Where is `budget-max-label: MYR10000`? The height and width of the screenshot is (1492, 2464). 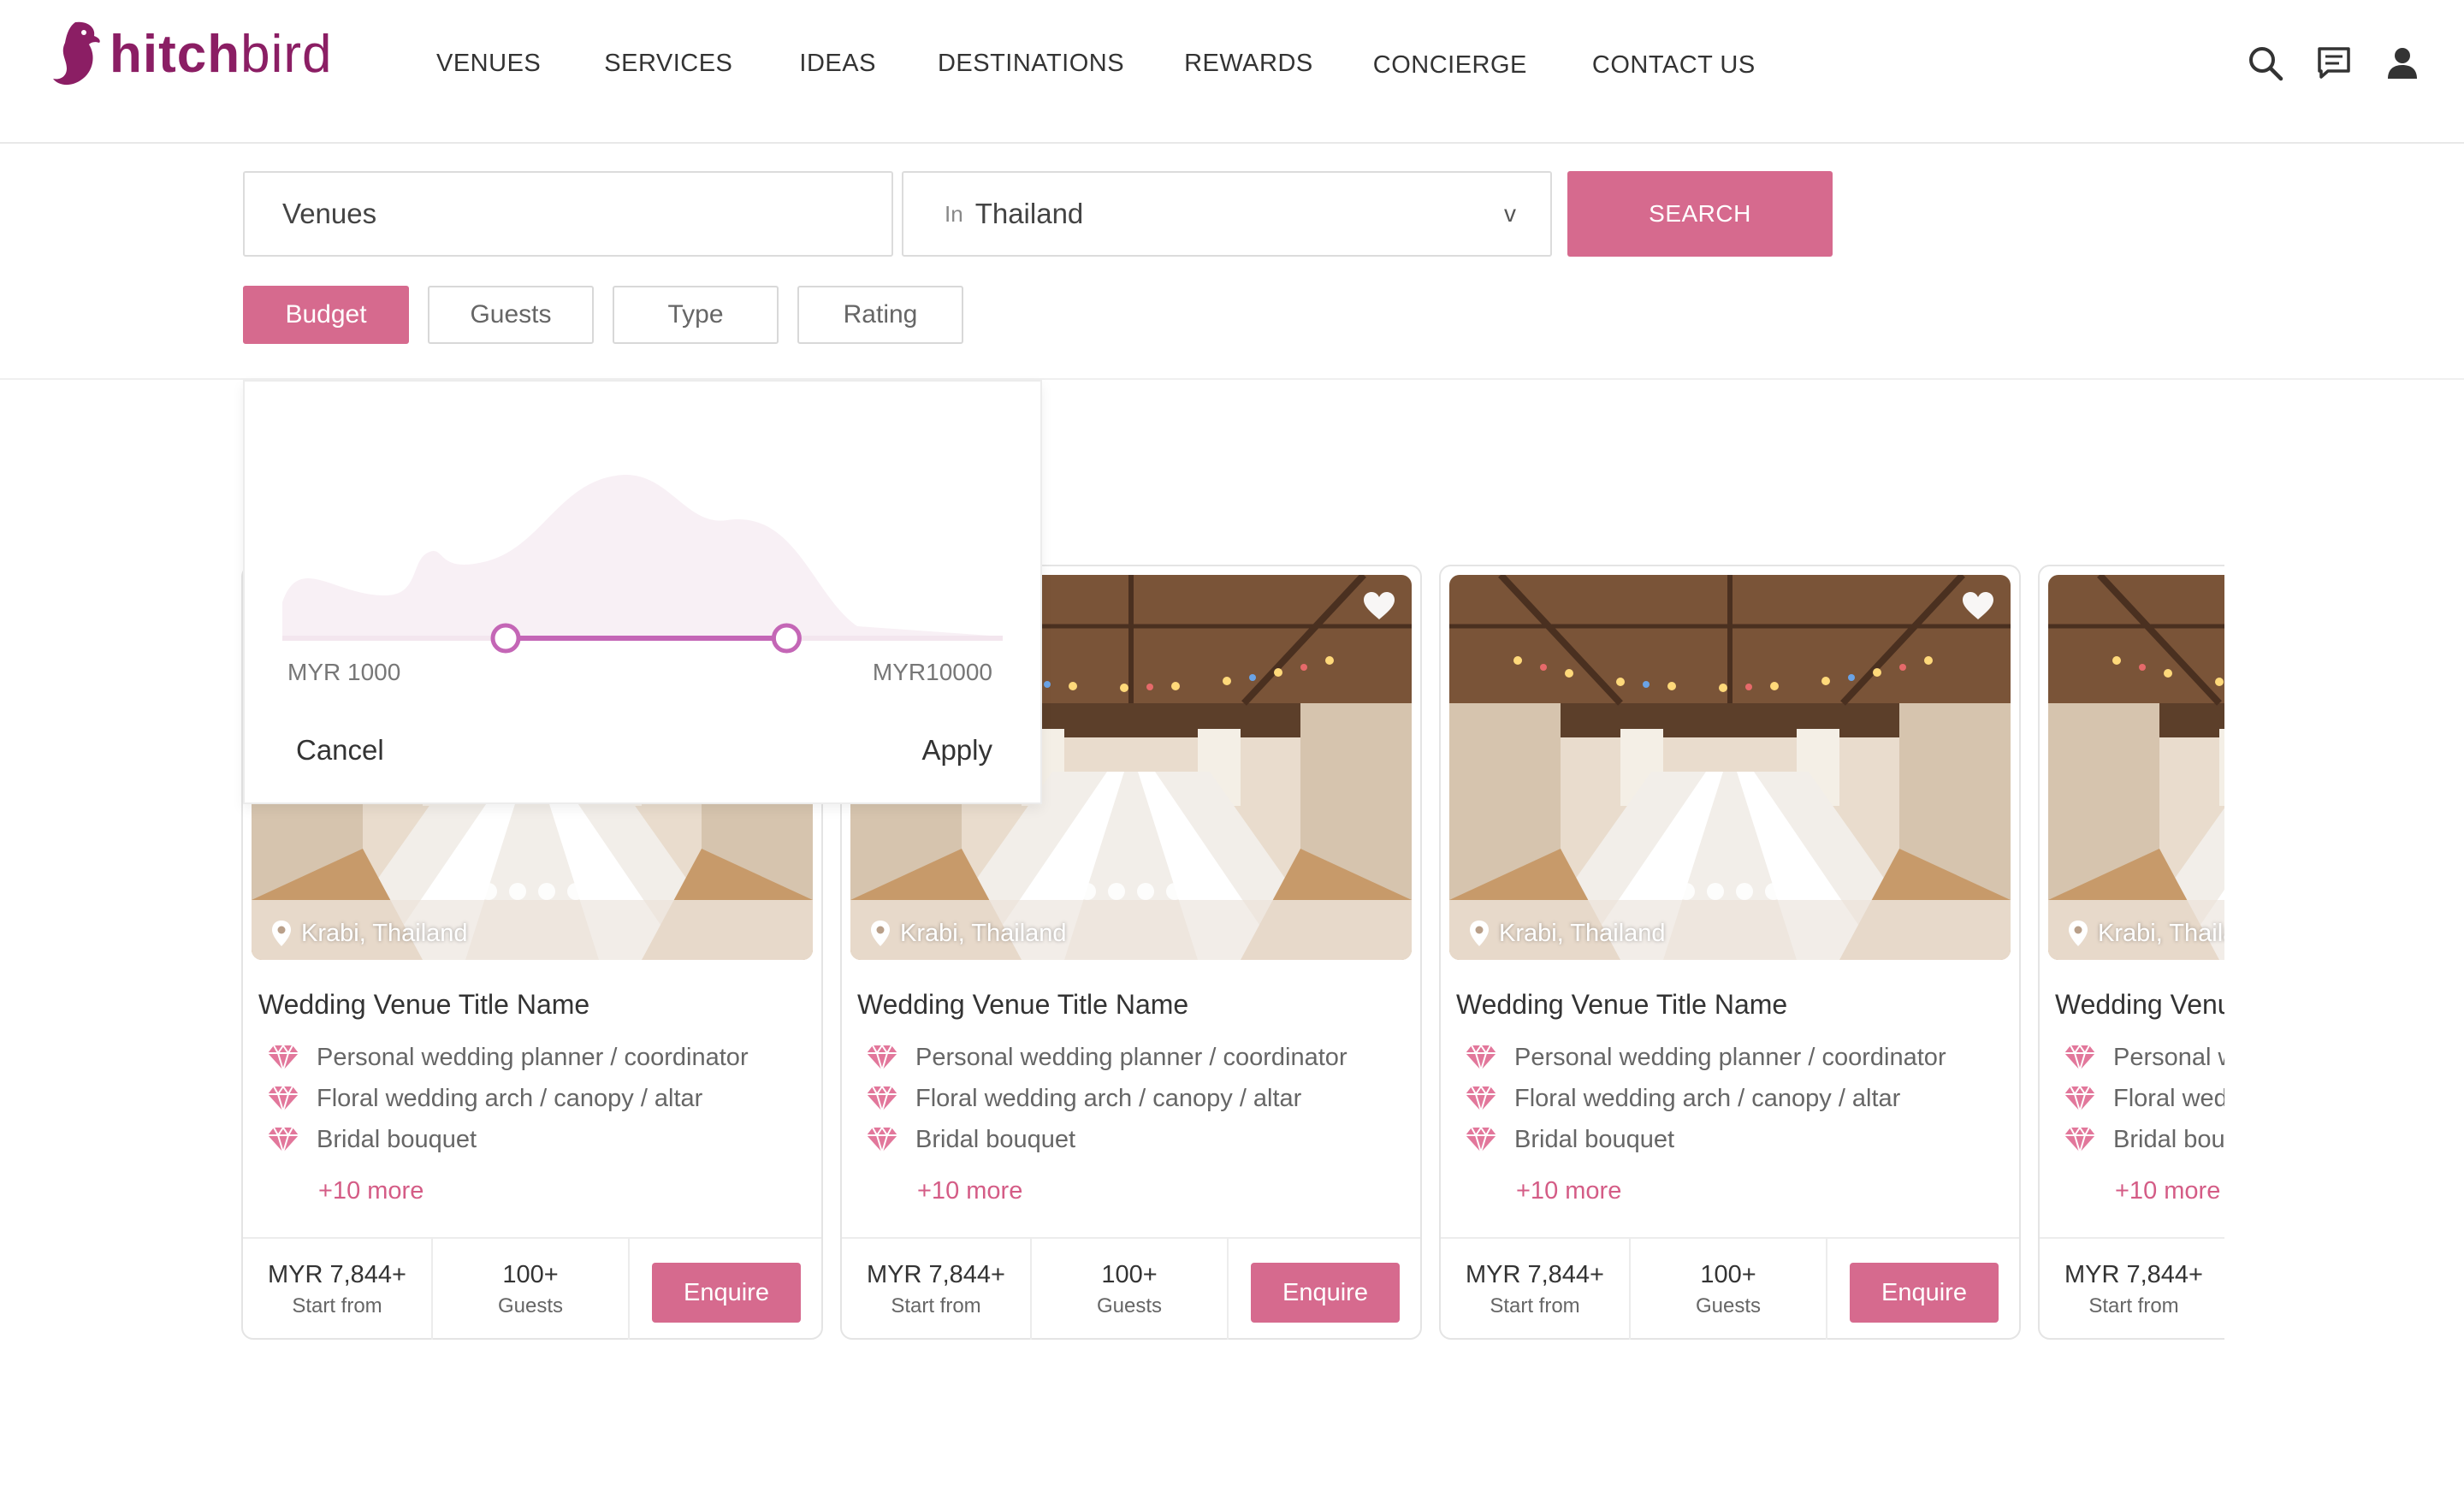 budget-max-label: MYR10000 is located at coordinates (932, 672).